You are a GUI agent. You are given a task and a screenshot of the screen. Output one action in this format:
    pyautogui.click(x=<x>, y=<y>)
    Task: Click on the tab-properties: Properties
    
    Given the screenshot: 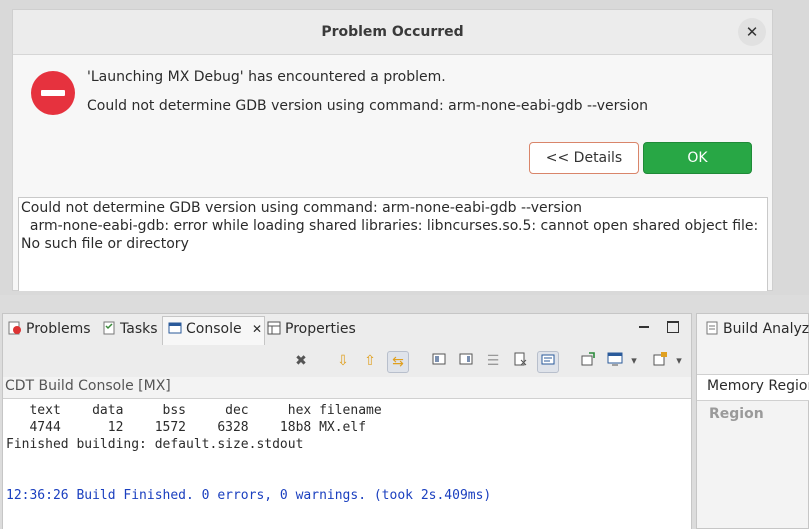 What is the action you would take?
    pyautogui.click(x=311, y=331)
    